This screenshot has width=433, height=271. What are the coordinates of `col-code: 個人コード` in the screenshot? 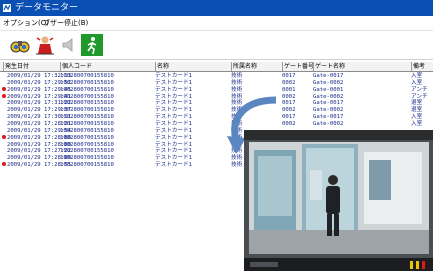 It's located at (107, 66).